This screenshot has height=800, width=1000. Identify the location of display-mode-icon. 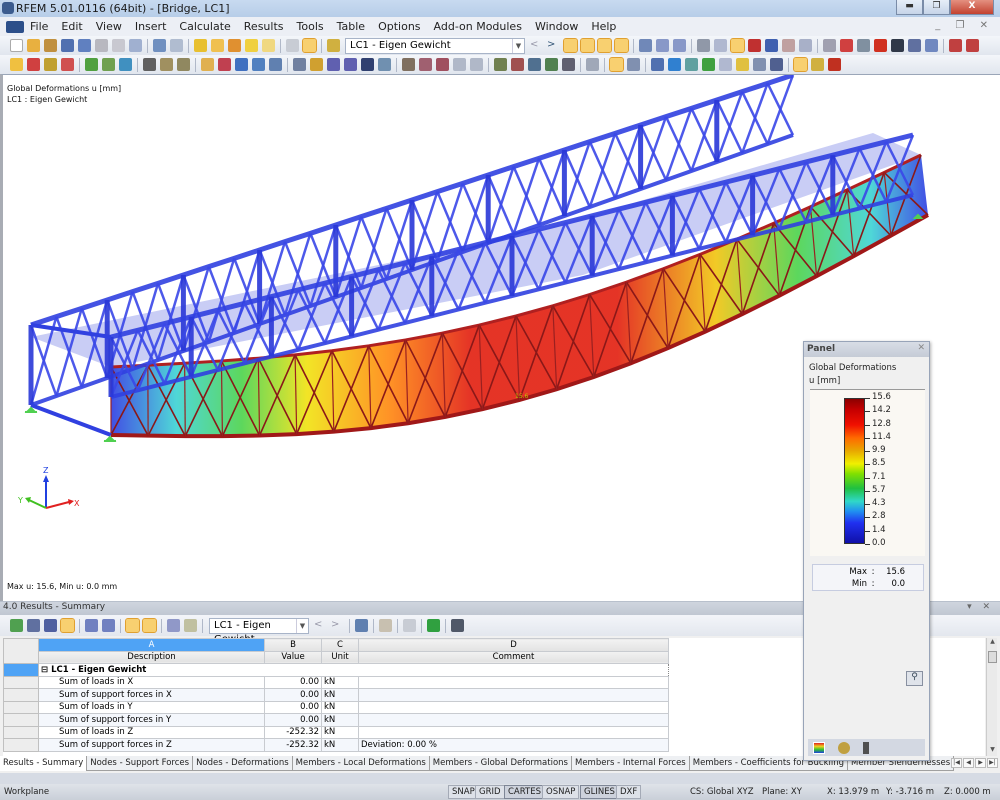
(568, 64).